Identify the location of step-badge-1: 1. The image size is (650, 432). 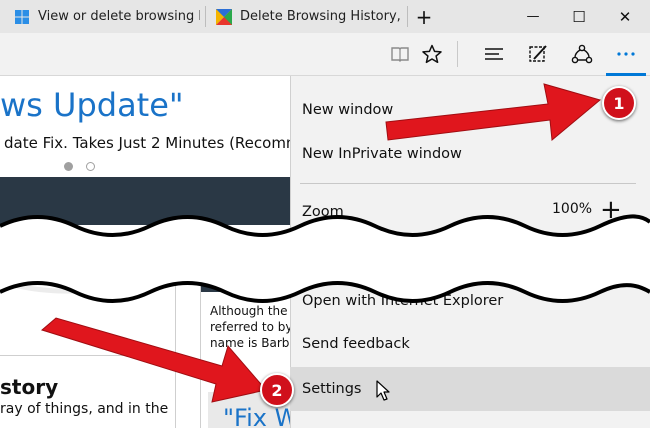
(619, 103).